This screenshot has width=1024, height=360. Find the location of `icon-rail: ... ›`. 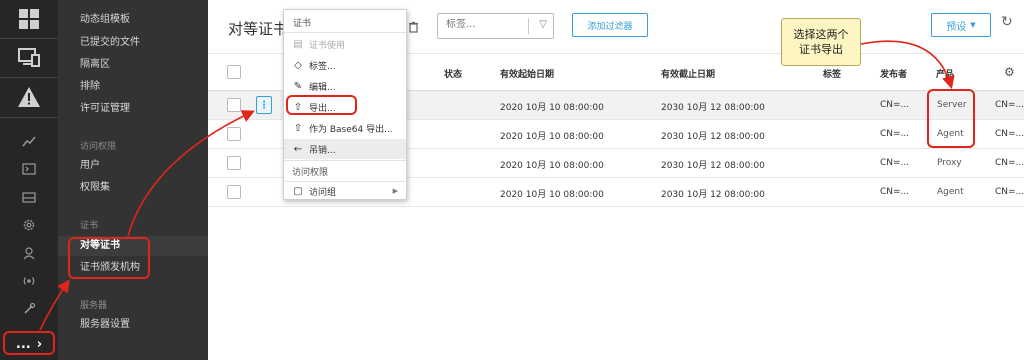

icon-rail: ... › is located at coordinates (29, 180).